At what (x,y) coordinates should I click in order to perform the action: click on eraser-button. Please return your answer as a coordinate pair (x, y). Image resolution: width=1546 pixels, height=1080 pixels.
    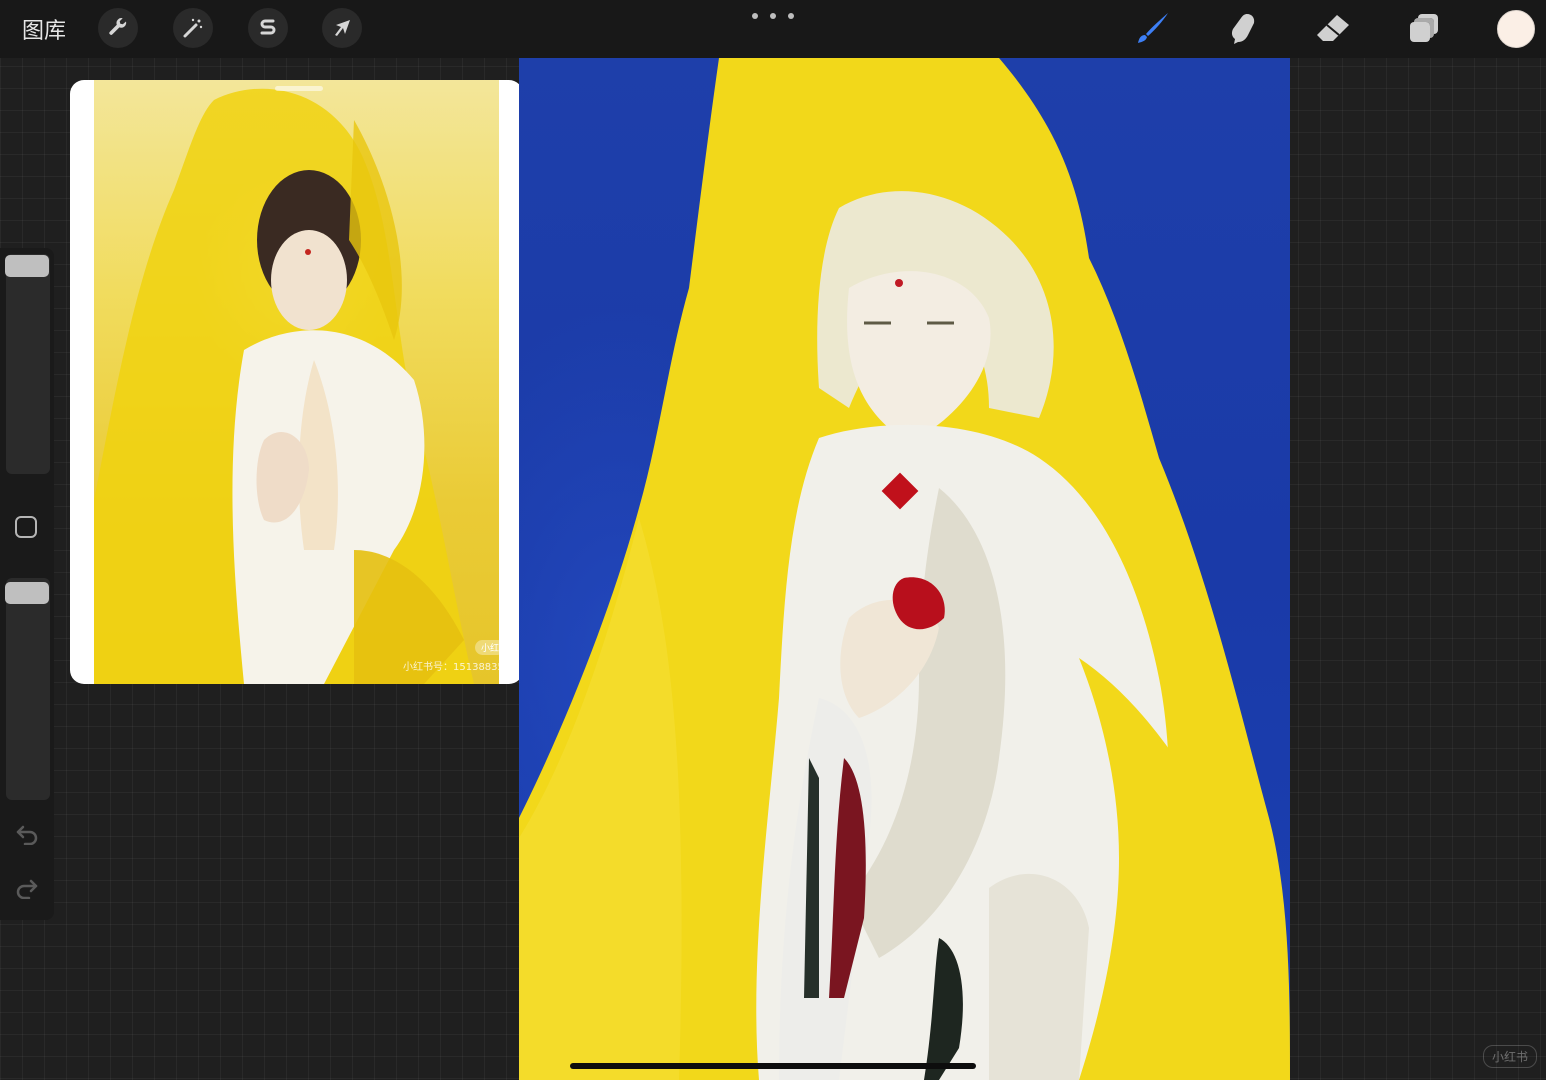
    Looking at the image, I should click on (1333, 28).